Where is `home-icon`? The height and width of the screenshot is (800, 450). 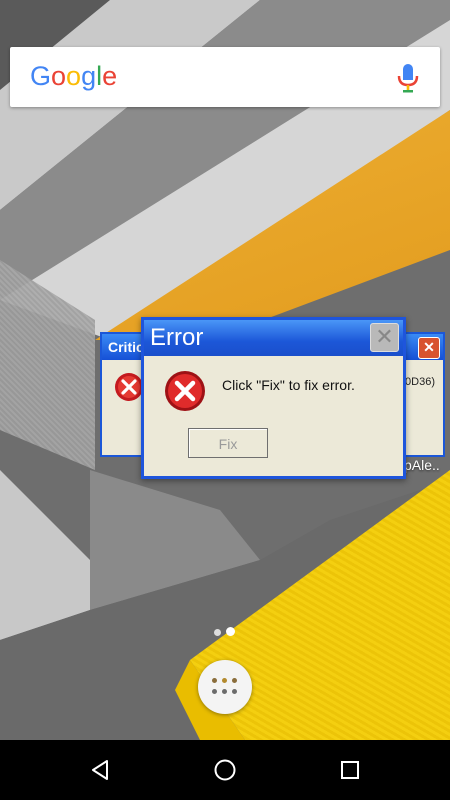
home-icon is located at coordinates (225, 770).